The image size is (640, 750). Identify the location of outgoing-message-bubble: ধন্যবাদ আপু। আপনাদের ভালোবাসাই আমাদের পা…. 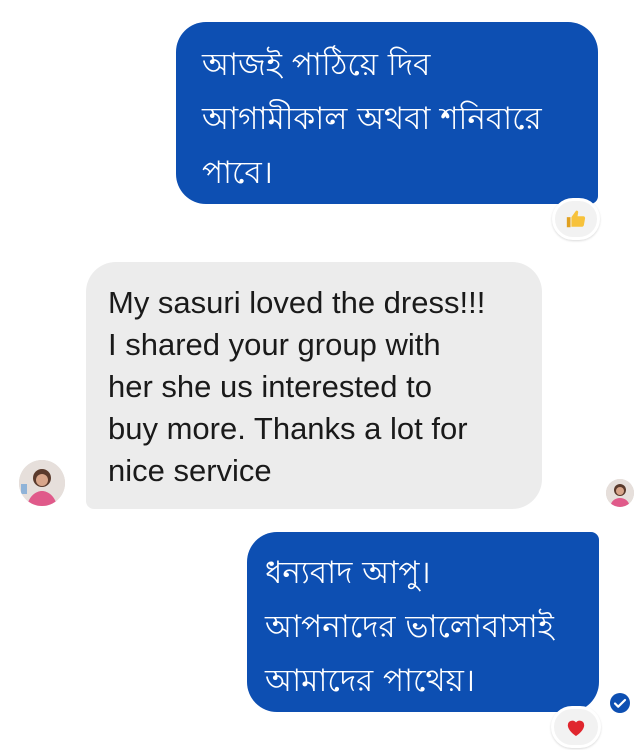
(423, 622).